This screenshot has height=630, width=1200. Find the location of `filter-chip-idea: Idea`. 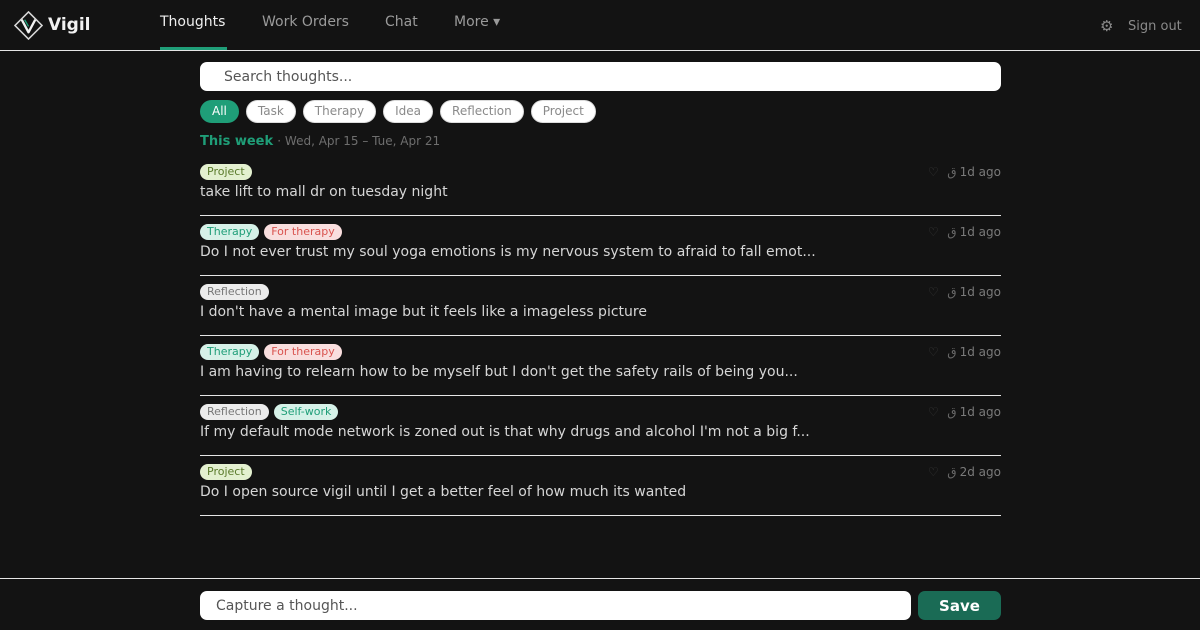

filter-chip-idea: Idea is located at coordinates (408, 111).